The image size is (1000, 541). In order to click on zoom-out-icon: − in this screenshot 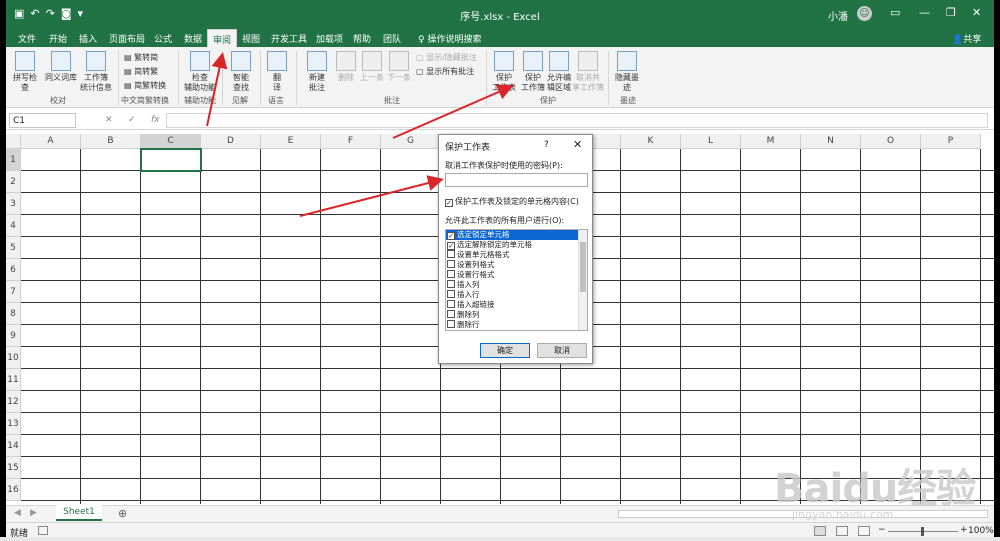, I will do `click(882, 530)`.